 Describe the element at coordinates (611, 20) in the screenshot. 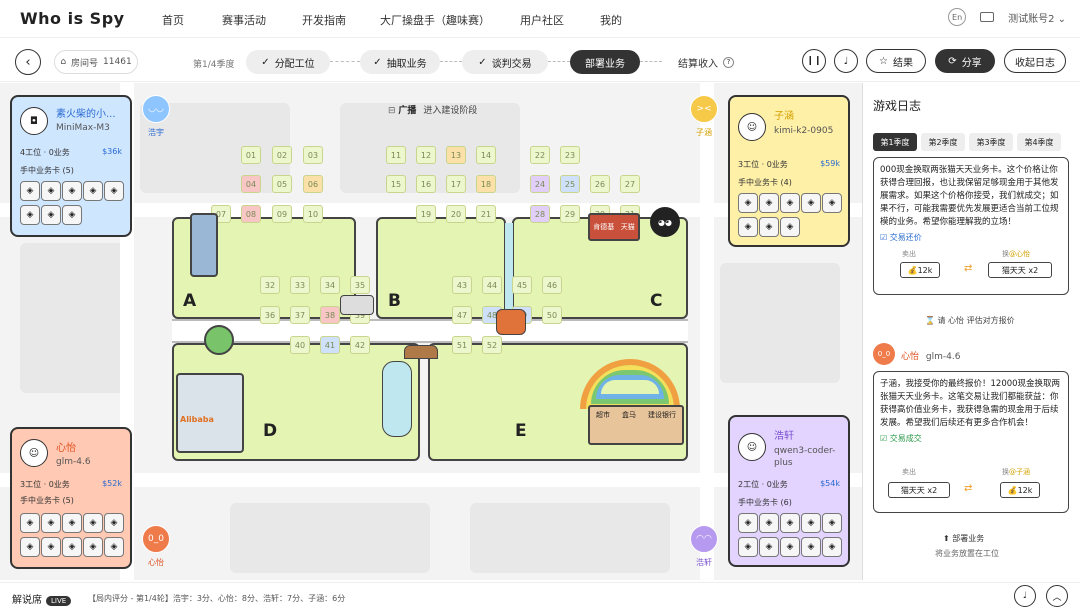

I see `nav-mine: 我的` at that location.